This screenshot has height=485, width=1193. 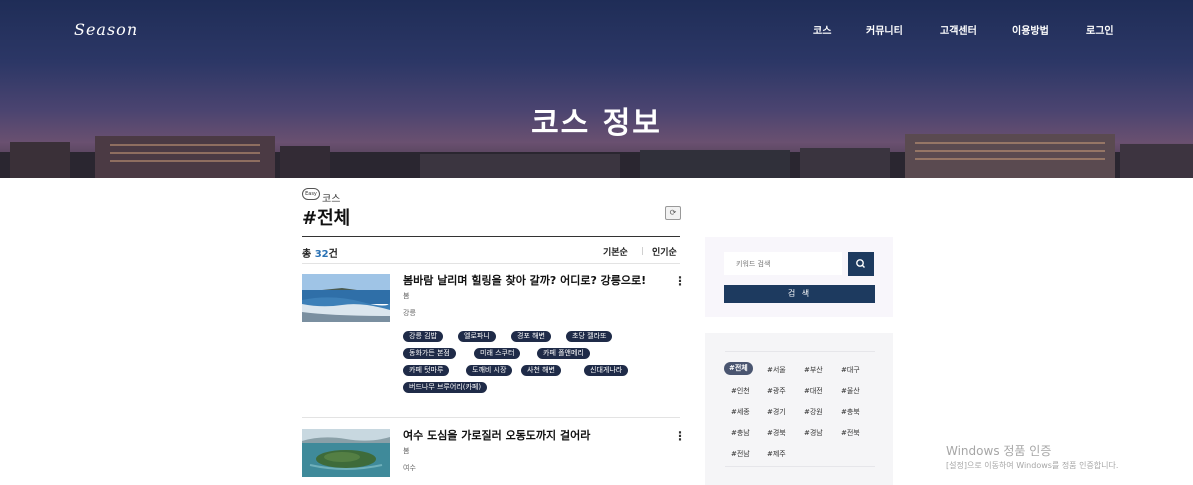 What do you see at coordinates (850, 412) in the screenshot?
I see `region-filter: #충북` at bounding box center [850, 412].